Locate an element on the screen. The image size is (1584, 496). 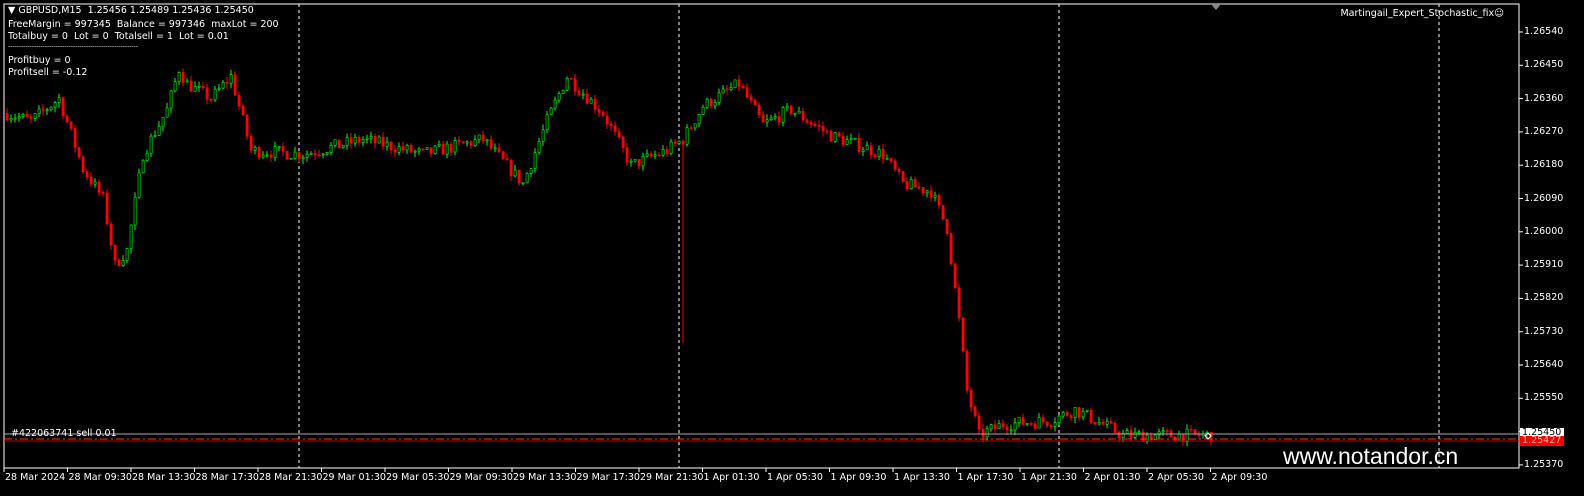
order-price-box: 1.25427 is located at coordinates (1542, 441).